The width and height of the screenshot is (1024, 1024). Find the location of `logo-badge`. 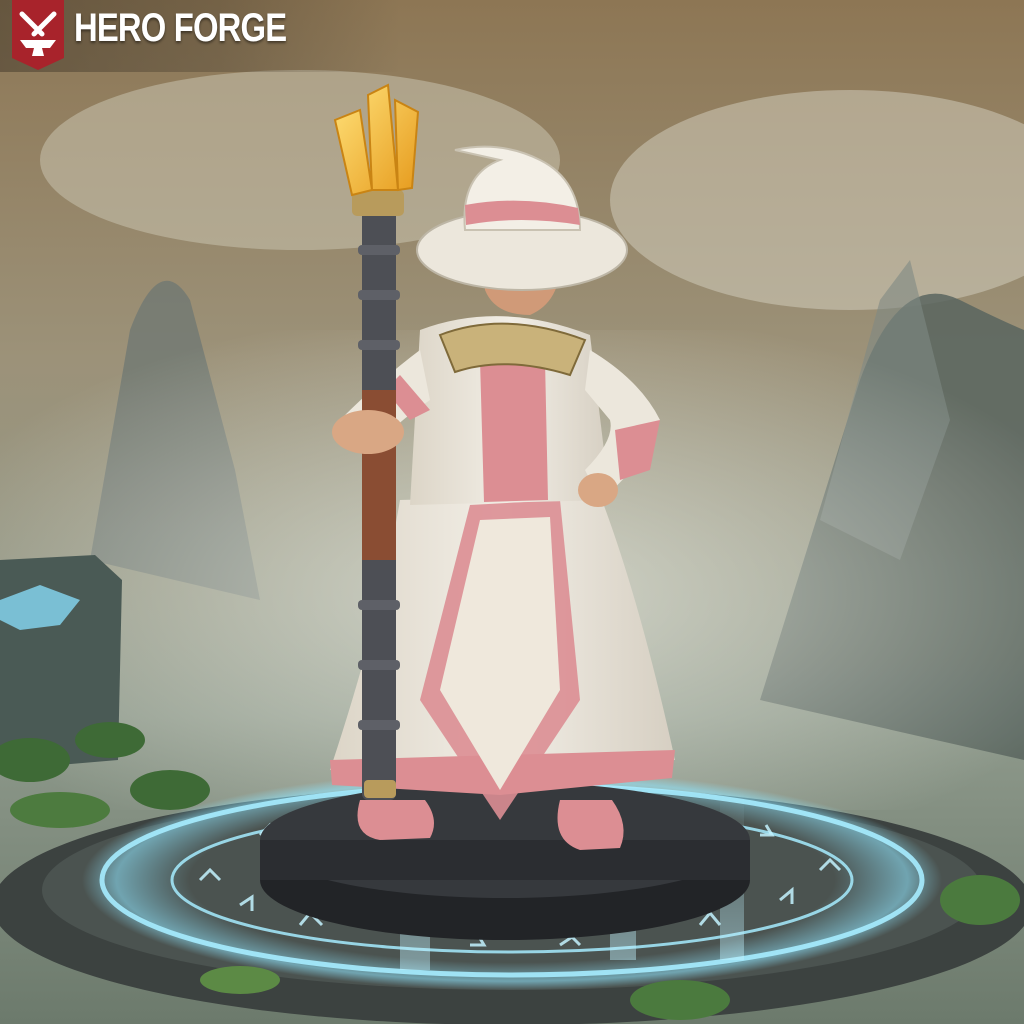

logo-badge is located at coordinates (38, 35).